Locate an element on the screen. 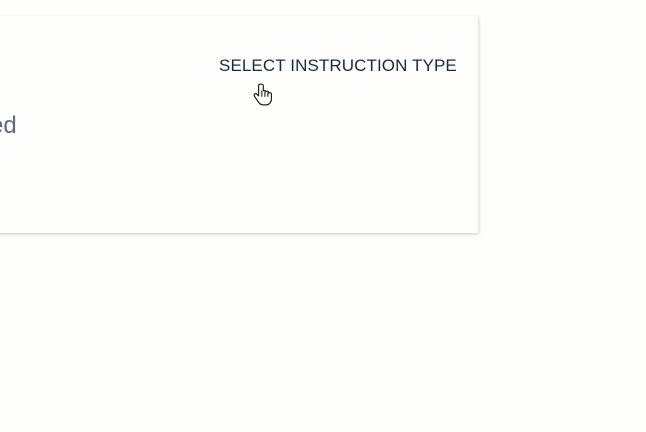 This screenshot has height=432, width=646. card-description-text: ed is located at coordinates (8, 125).